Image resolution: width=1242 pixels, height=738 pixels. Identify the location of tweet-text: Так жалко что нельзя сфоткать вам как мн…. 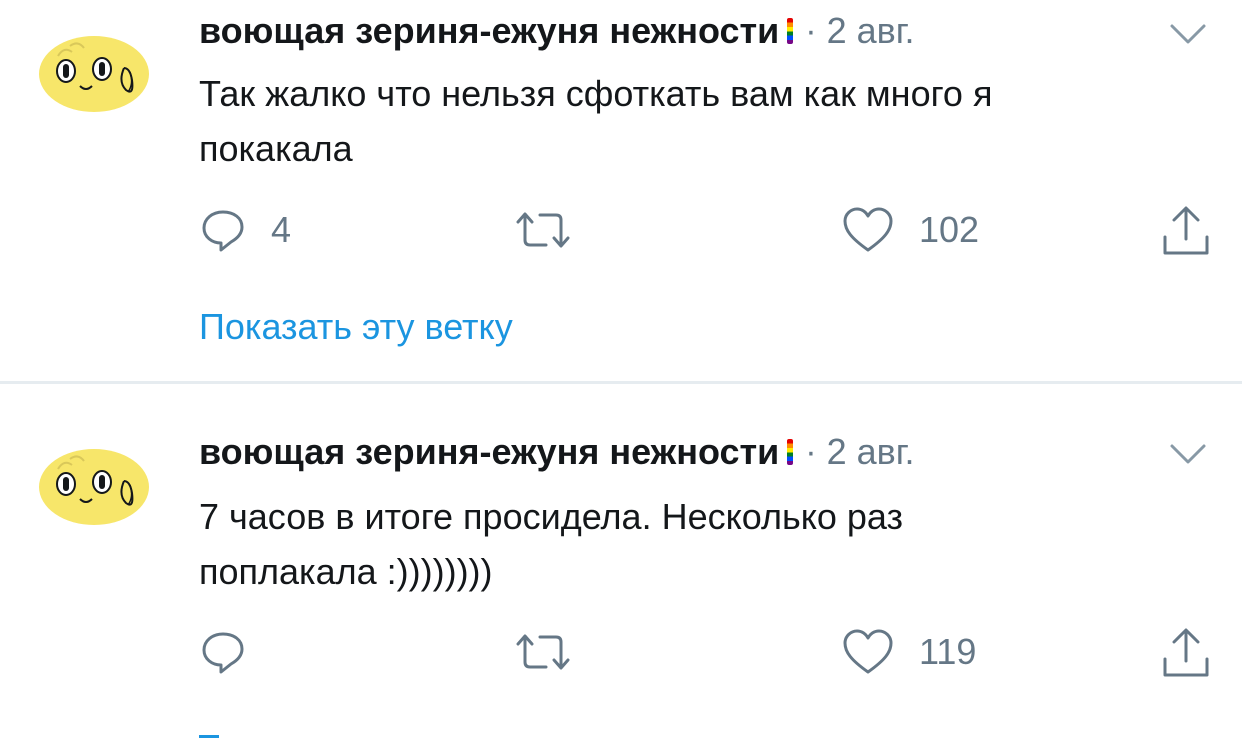
(704, 121).